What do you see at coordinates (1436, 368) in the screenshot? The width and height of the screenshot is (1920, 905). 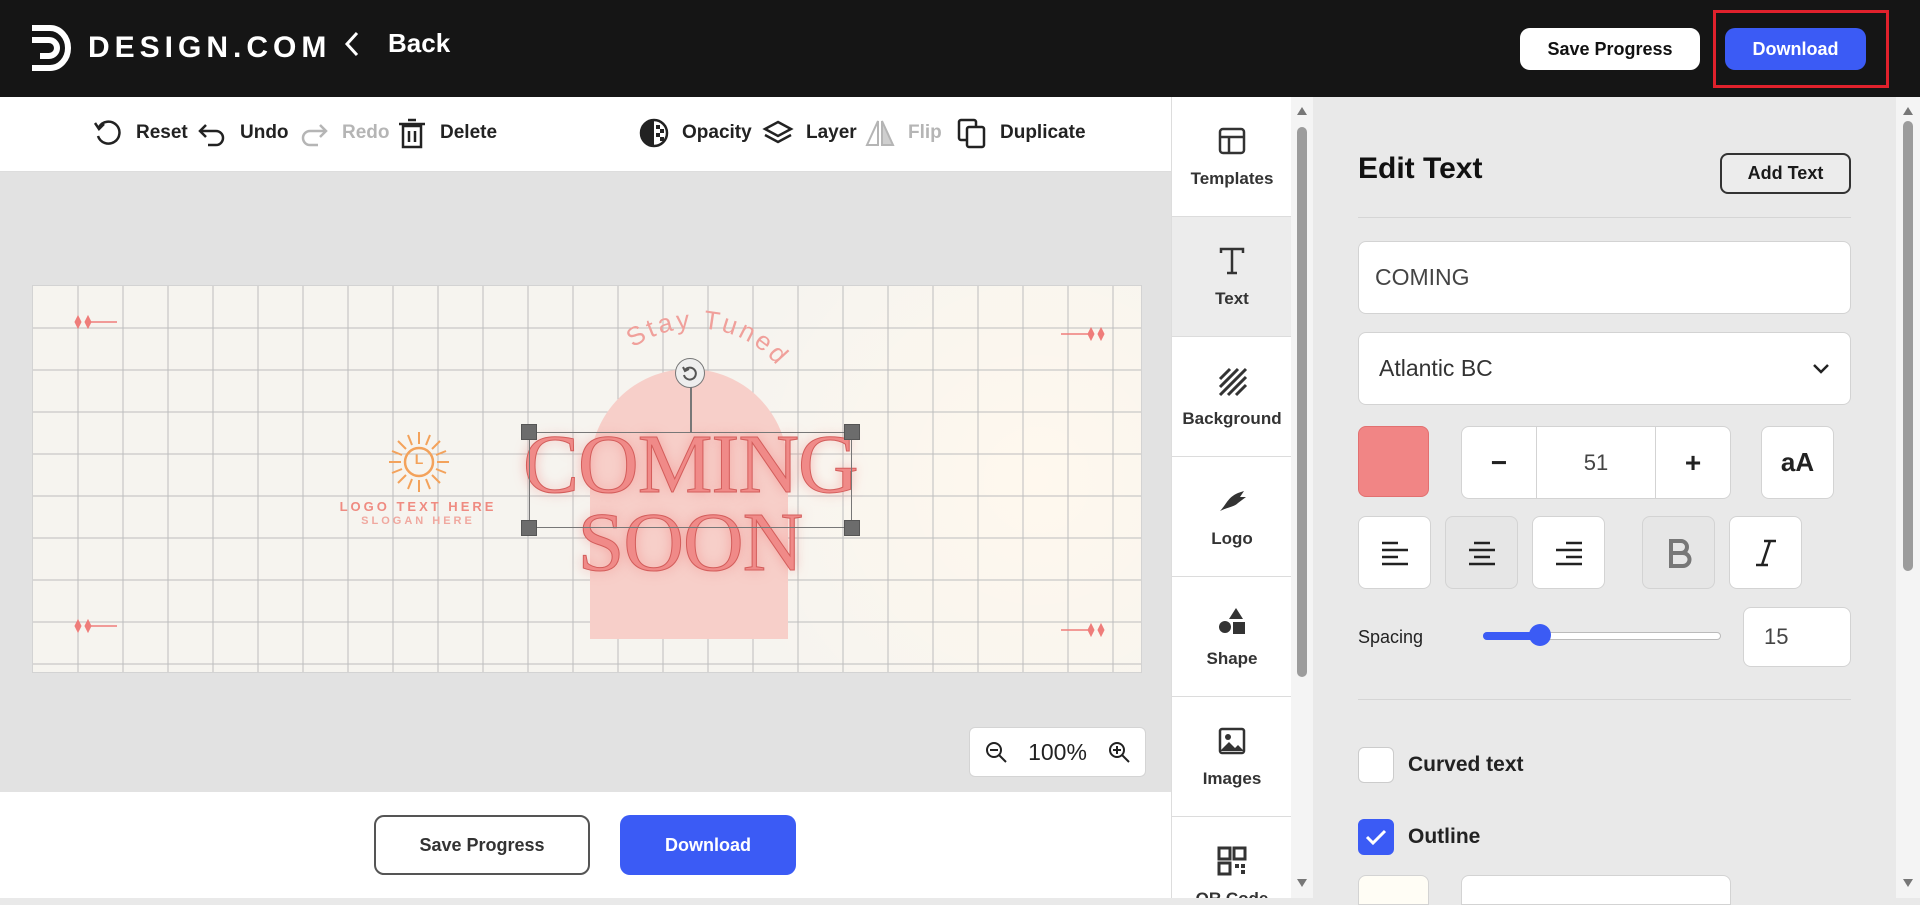 I see `font-name: Atlantic BC` at bounding box center [1436, 368].